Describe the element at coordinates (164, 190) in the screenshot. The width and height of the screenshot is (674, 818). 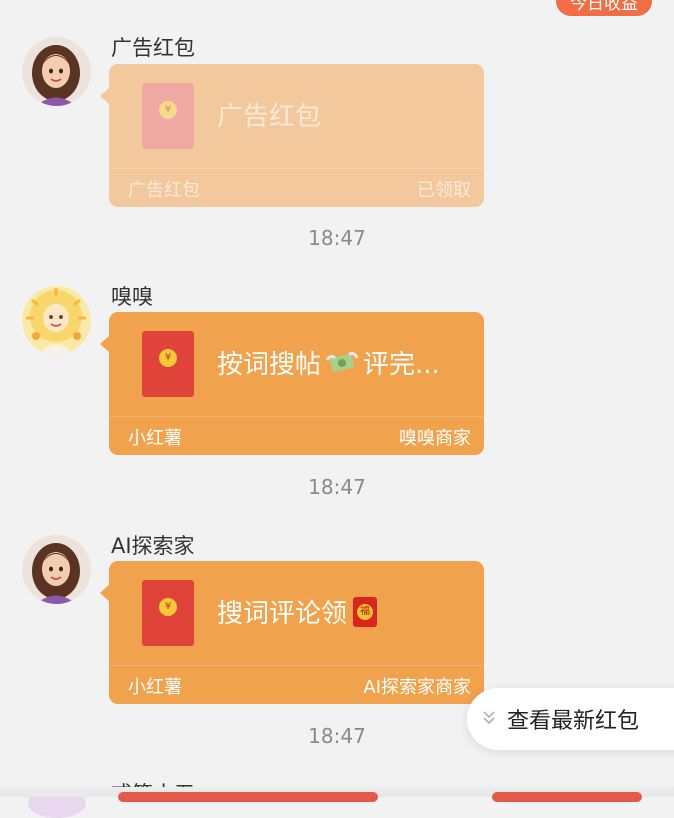
I see `red-packet-source: 广告红包` at that location.